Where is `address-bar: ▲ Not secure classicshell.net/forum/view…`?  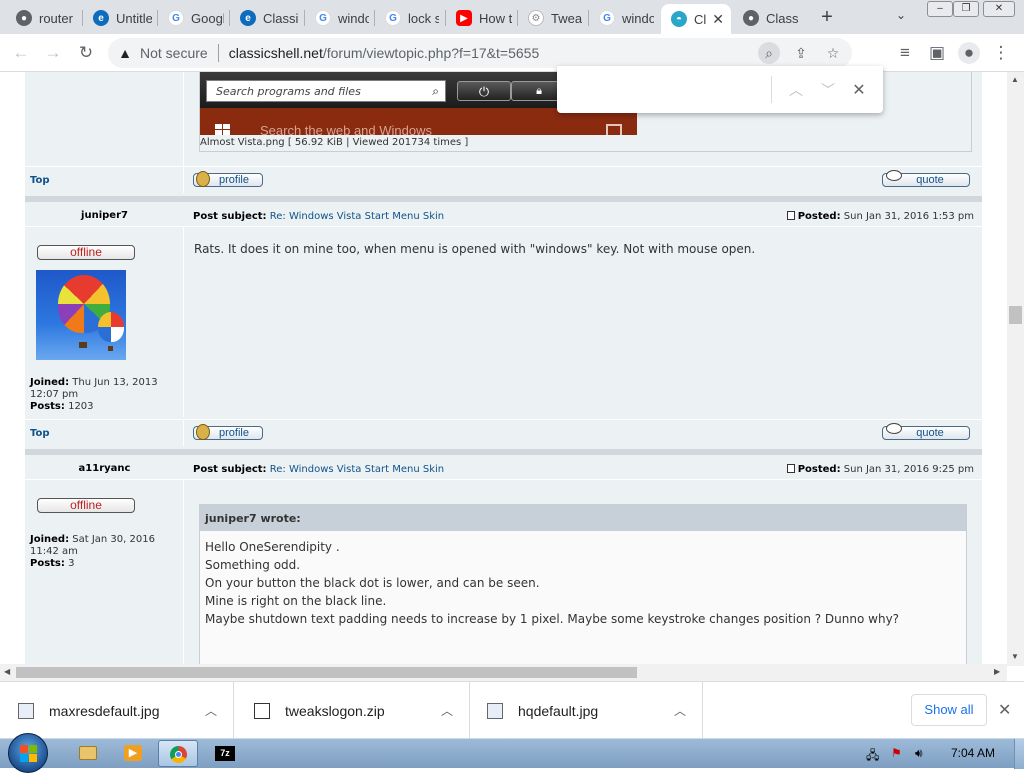 address-bar: ▲ Not secure classicshell.net/forum/view… is located at coordinates (480, 53).